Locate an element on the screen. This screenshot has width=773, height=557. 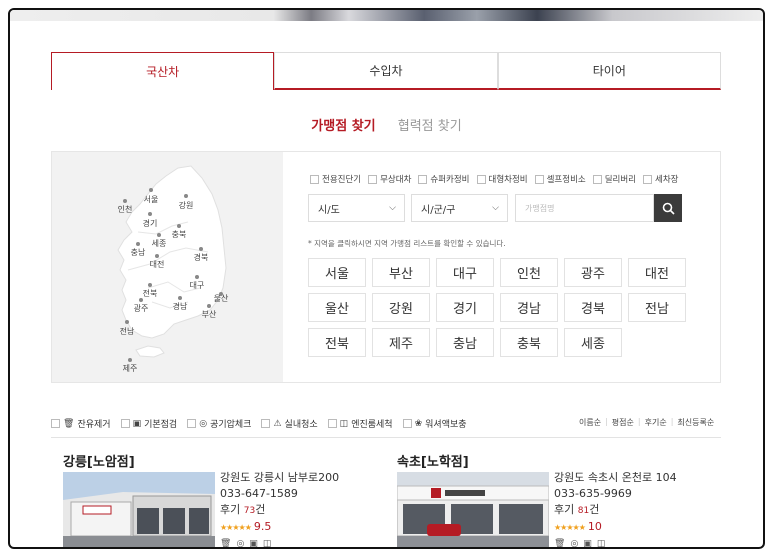
sort-by-reviews: 후기순 is located at coordinates (656, 422).